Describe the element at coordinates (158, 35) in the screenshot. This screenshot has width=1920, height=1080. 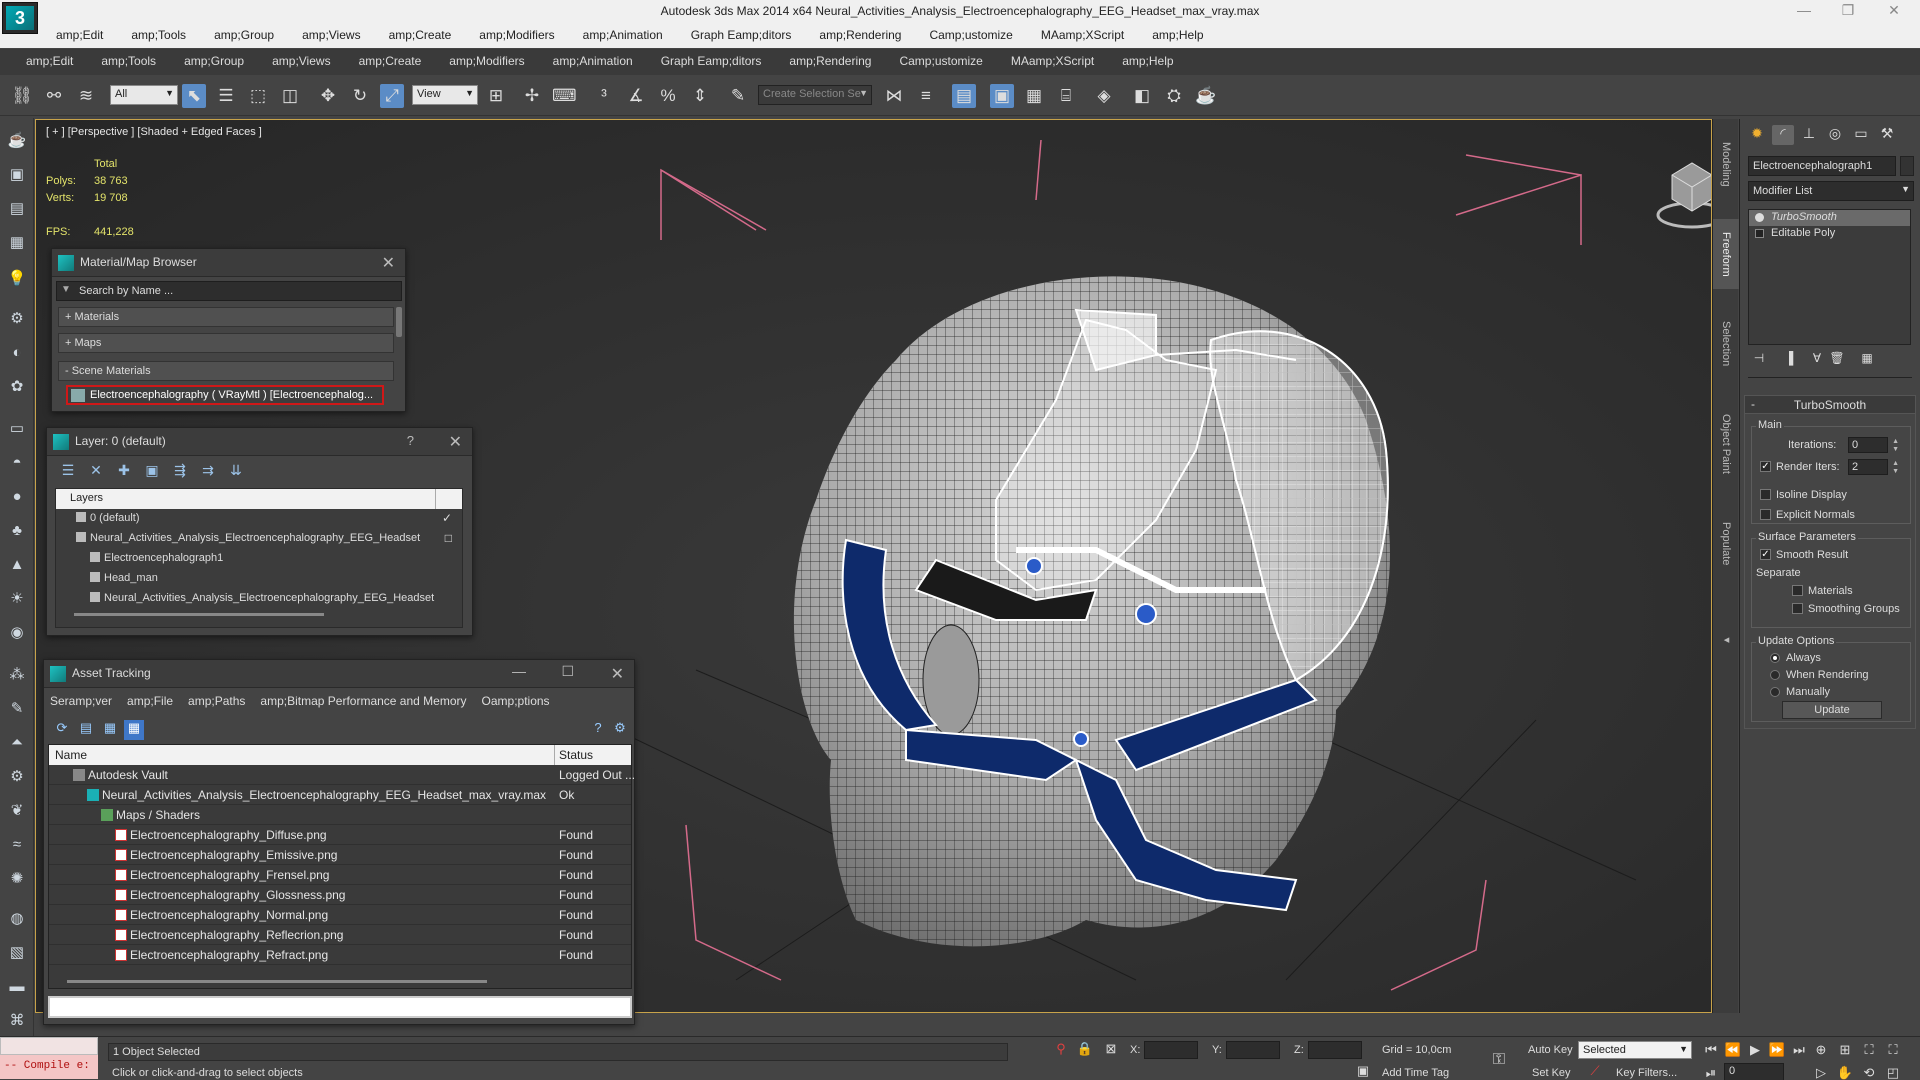
I see `menu1-item: amp;Tools` at that location.